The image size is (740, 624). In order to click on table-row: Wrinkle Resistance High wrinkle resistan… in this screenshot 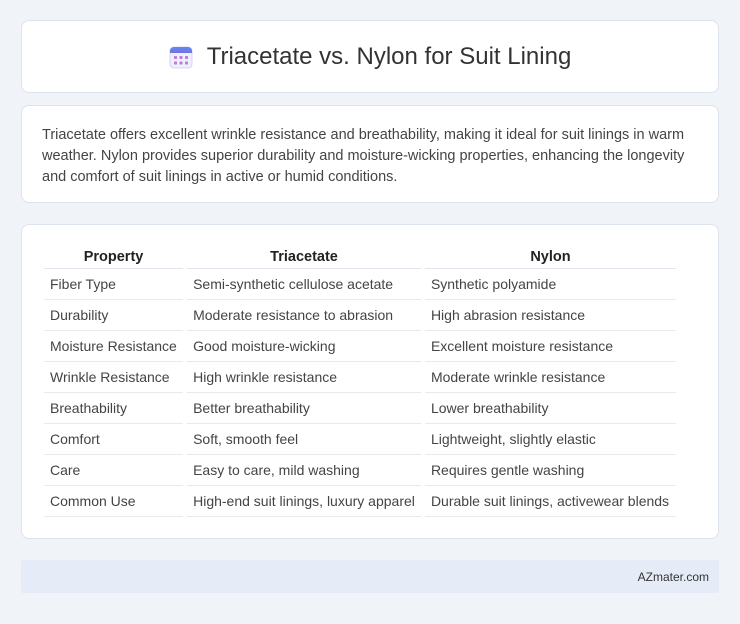, I will do `click(360, 377)`.